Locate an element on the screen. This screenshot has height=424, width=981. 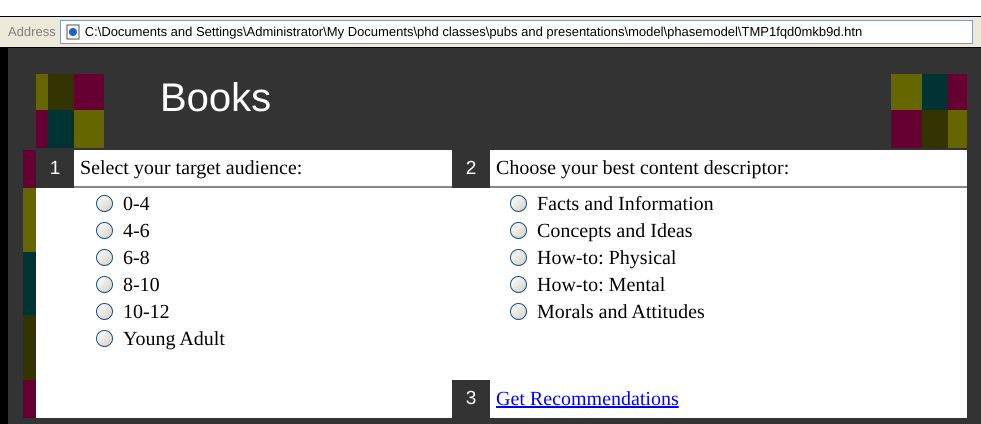
option-label: 8-10 is located at coordinates (141, 285).